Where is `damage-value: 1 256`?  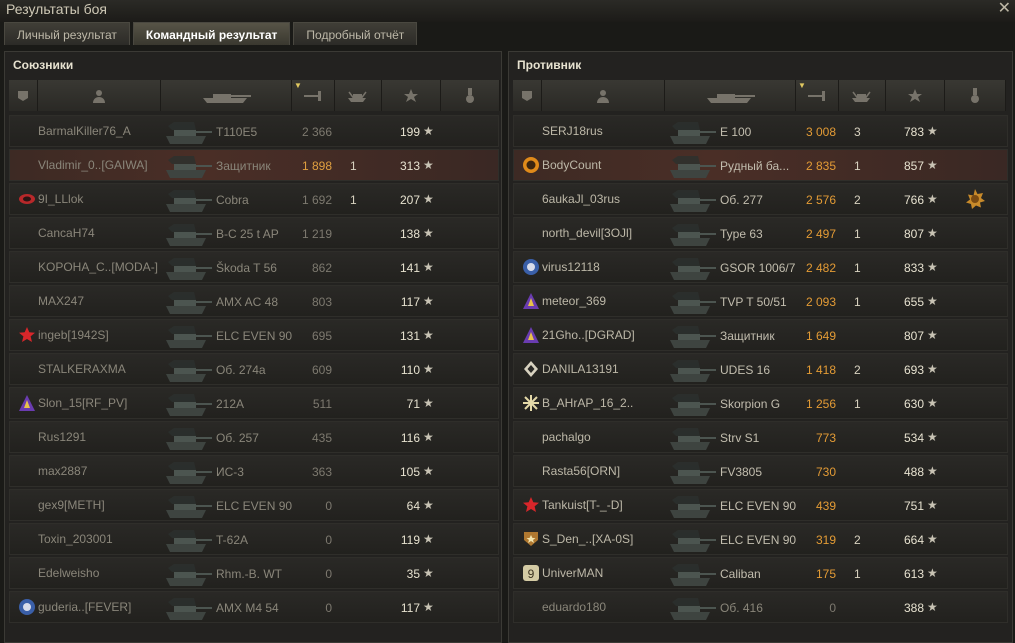 damage-value: 1 256 is located at coordinates (820, 404).